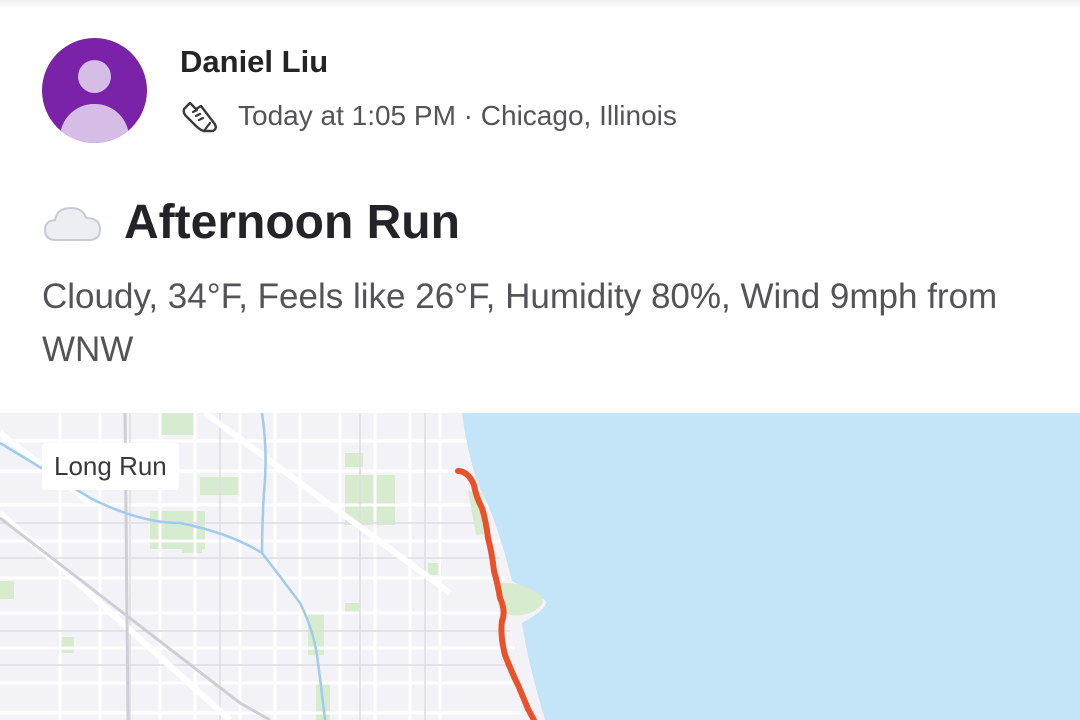  Describe the element at coordinates (199, 117) in the screenshot. I see `running-shoe-icon` at that location.